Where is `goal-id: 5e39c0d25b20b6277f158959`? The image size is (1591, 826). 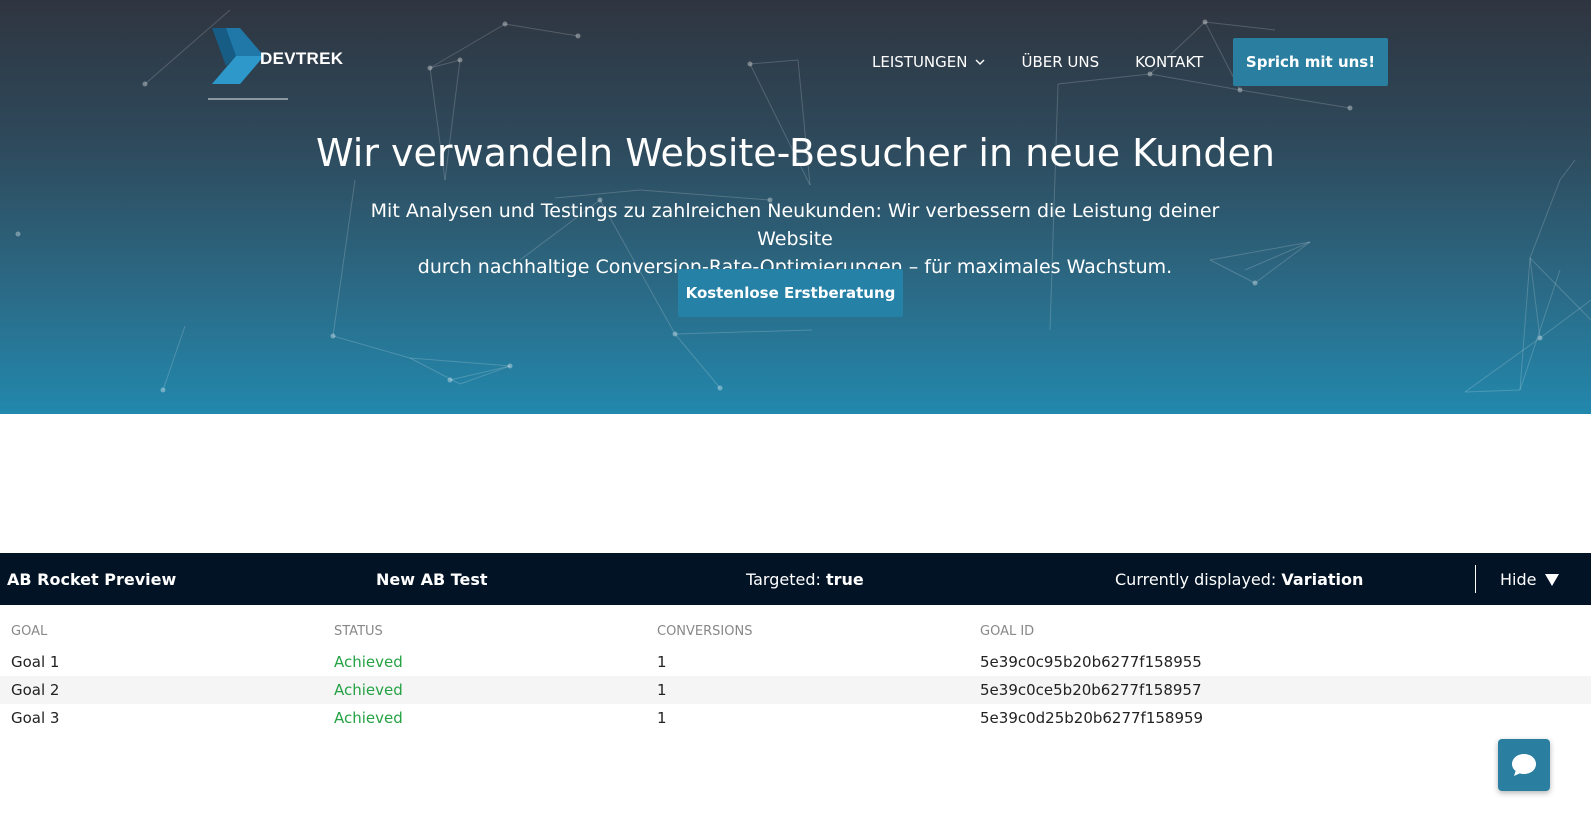 goal-id: 5e39c0d25b20b6277f158959 is located at coordinates (1092, 718).